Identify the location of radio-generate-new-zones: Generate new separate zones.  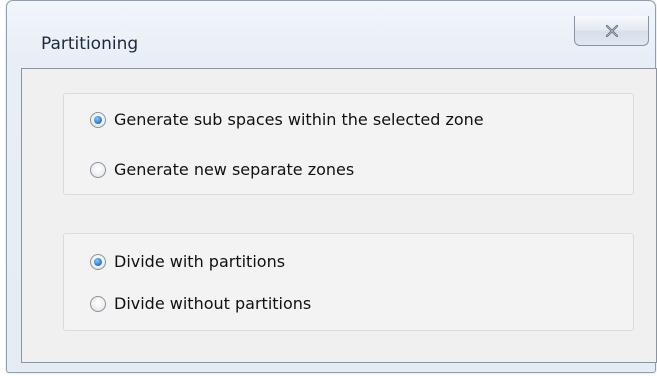
(222, 170).